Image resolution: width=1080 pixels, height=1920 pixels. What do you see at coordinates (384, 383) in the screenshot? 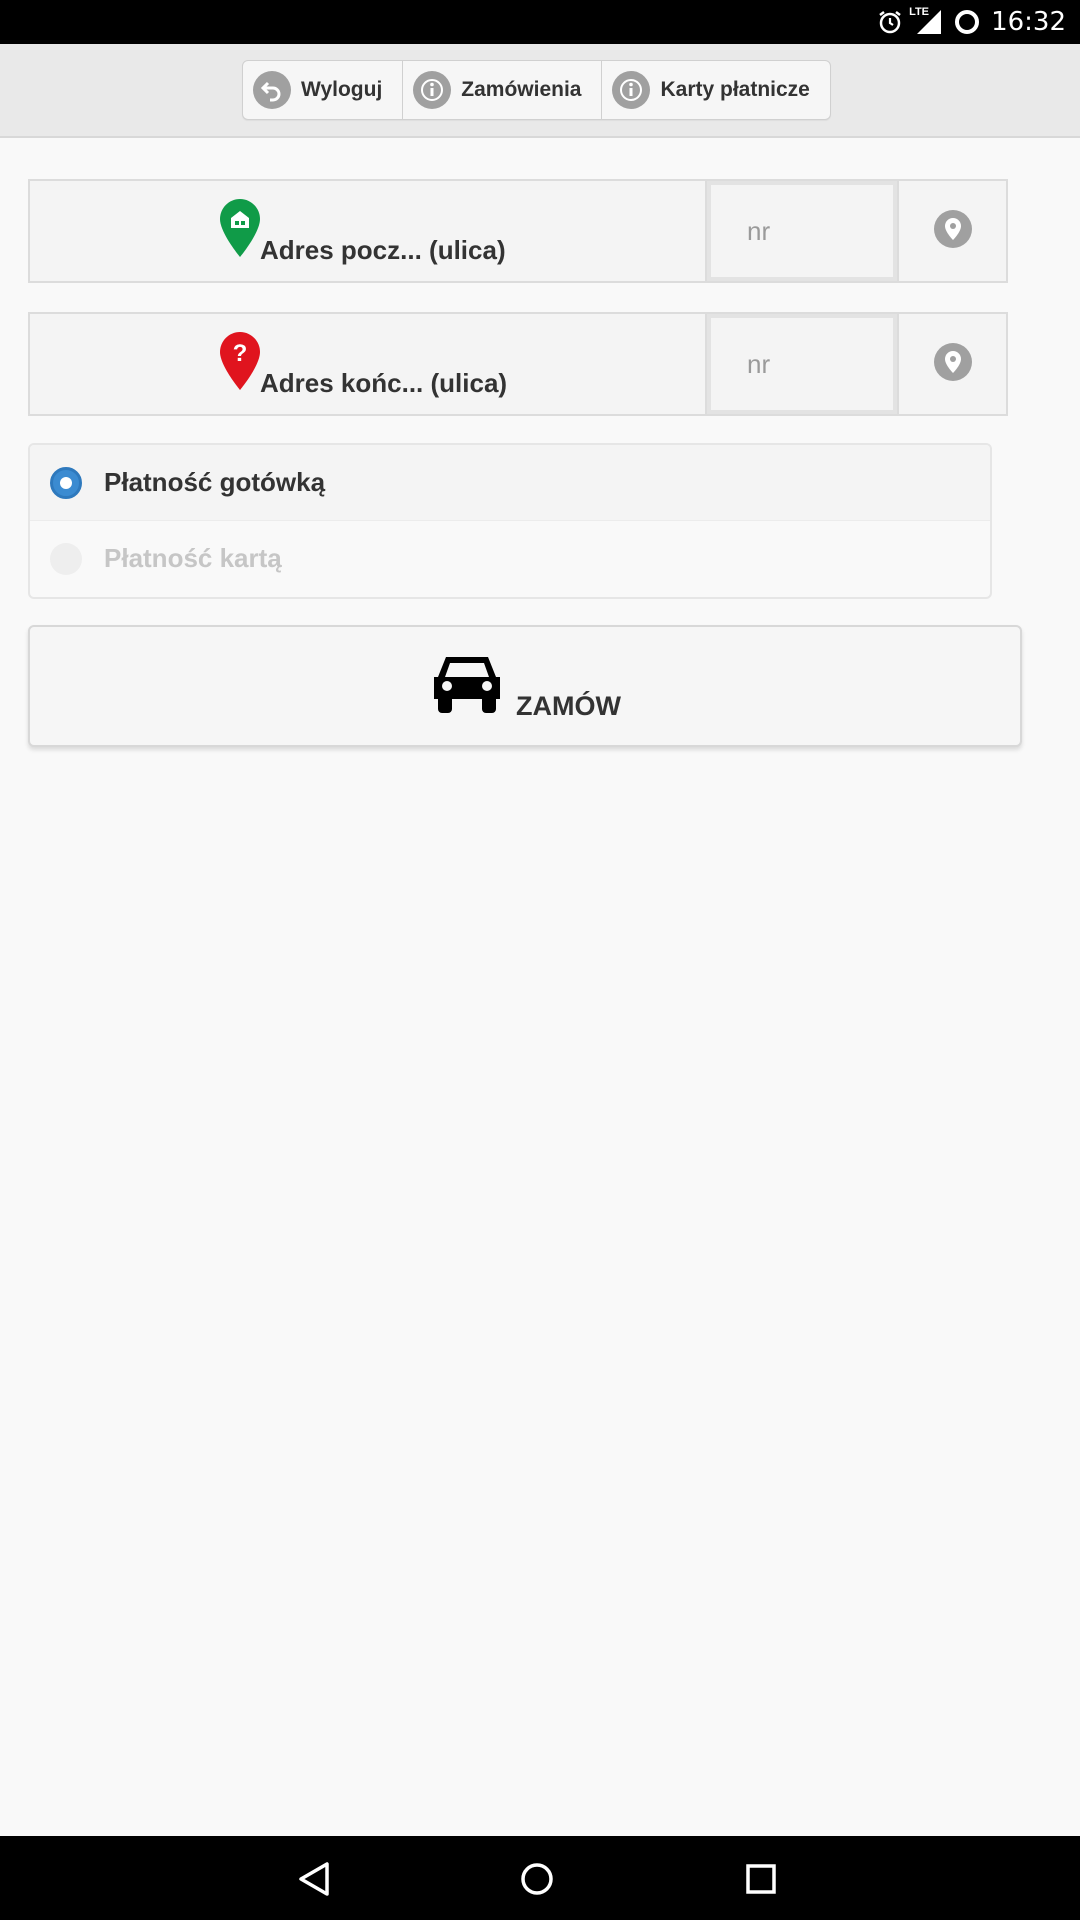
I see `destination-street-label: Adres końc... (ulica)` at bounding box center [384, 383].